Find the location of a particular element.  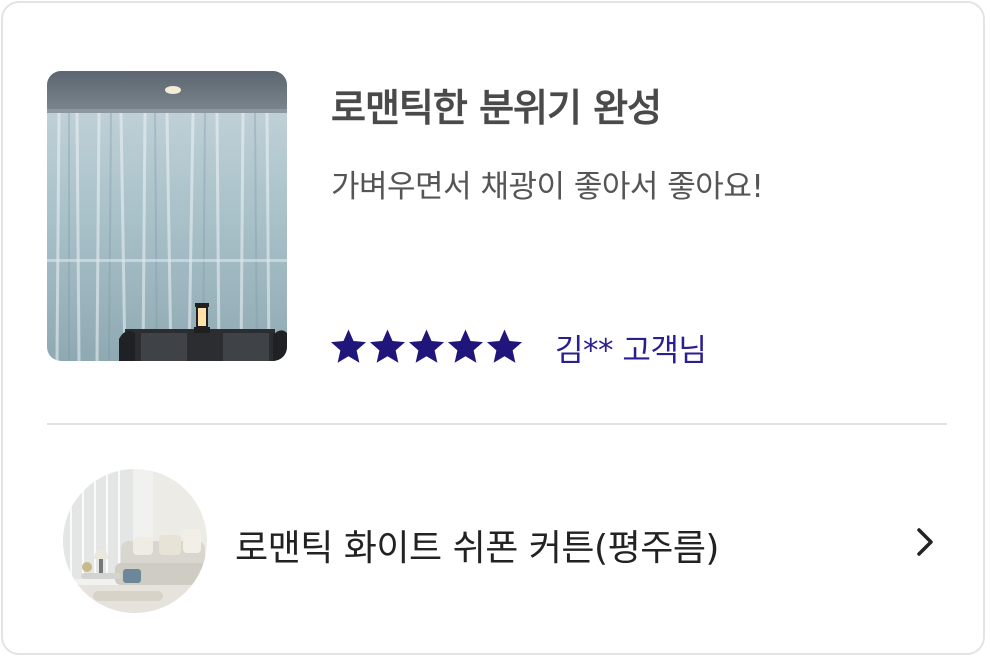

star-rating is located at coordinates (426, 346).